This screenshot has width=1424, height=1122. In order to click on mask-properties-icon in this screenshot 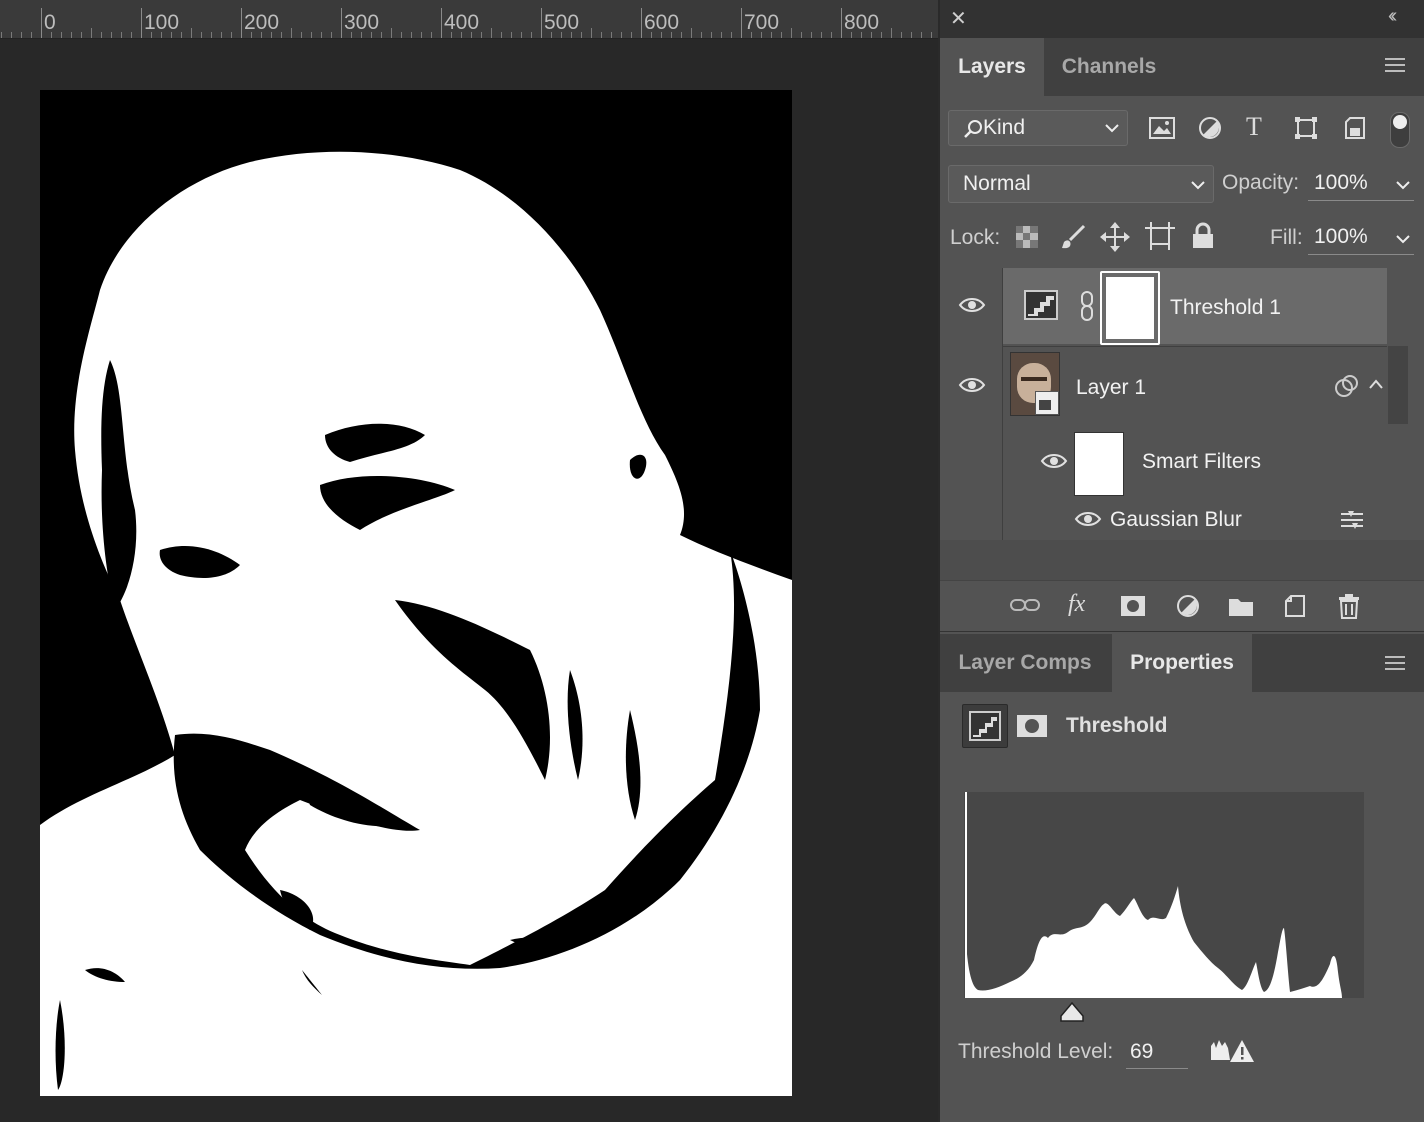, I will do `click(1032, 726)`.